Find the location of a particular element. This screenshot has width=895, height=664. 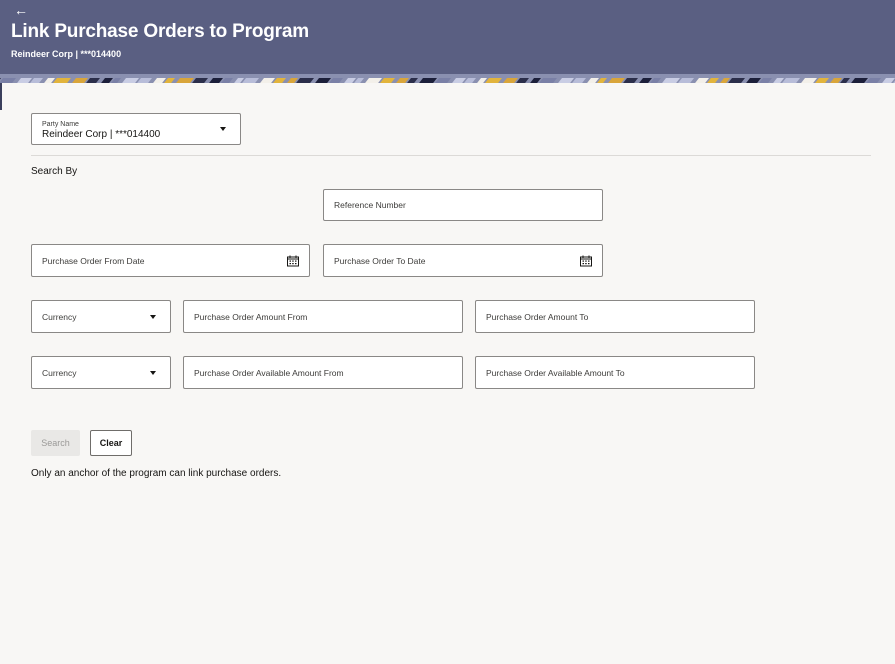

po-available-amount-to-input: Purchase Order Available Amount To is located at coordinates (615, 372).